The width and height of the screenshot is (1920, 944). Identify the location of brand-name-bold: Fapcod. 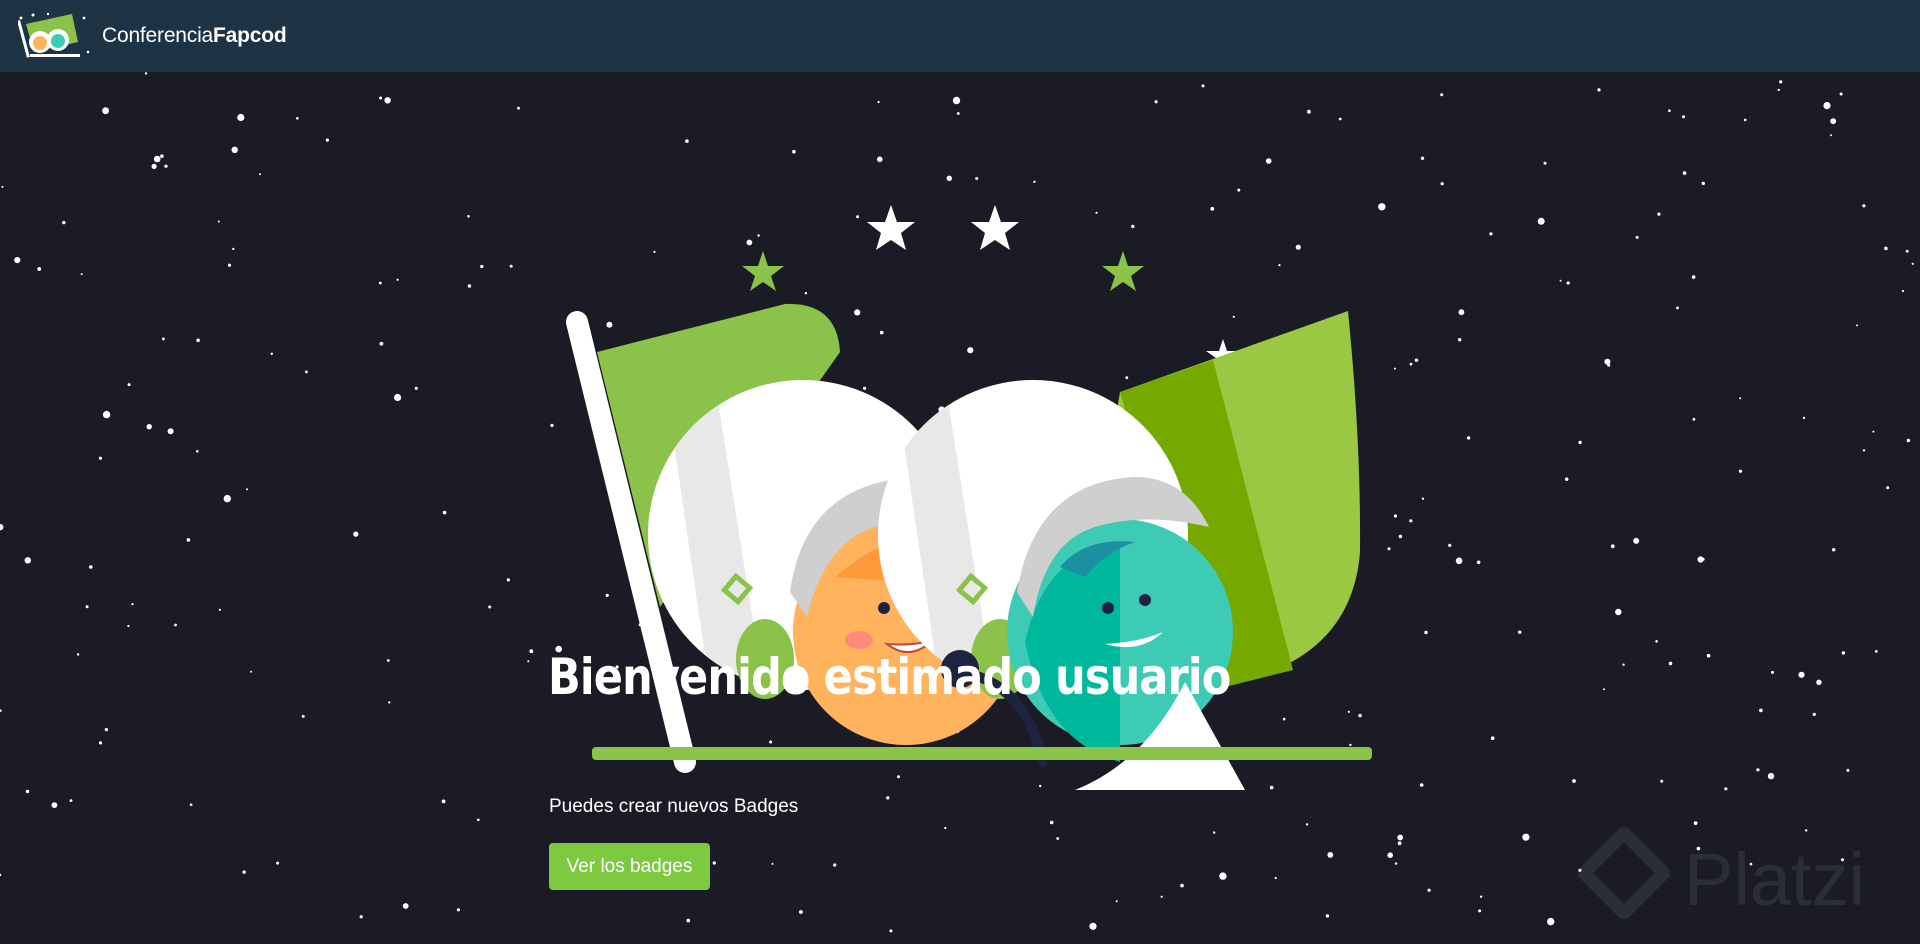
(250, 35).